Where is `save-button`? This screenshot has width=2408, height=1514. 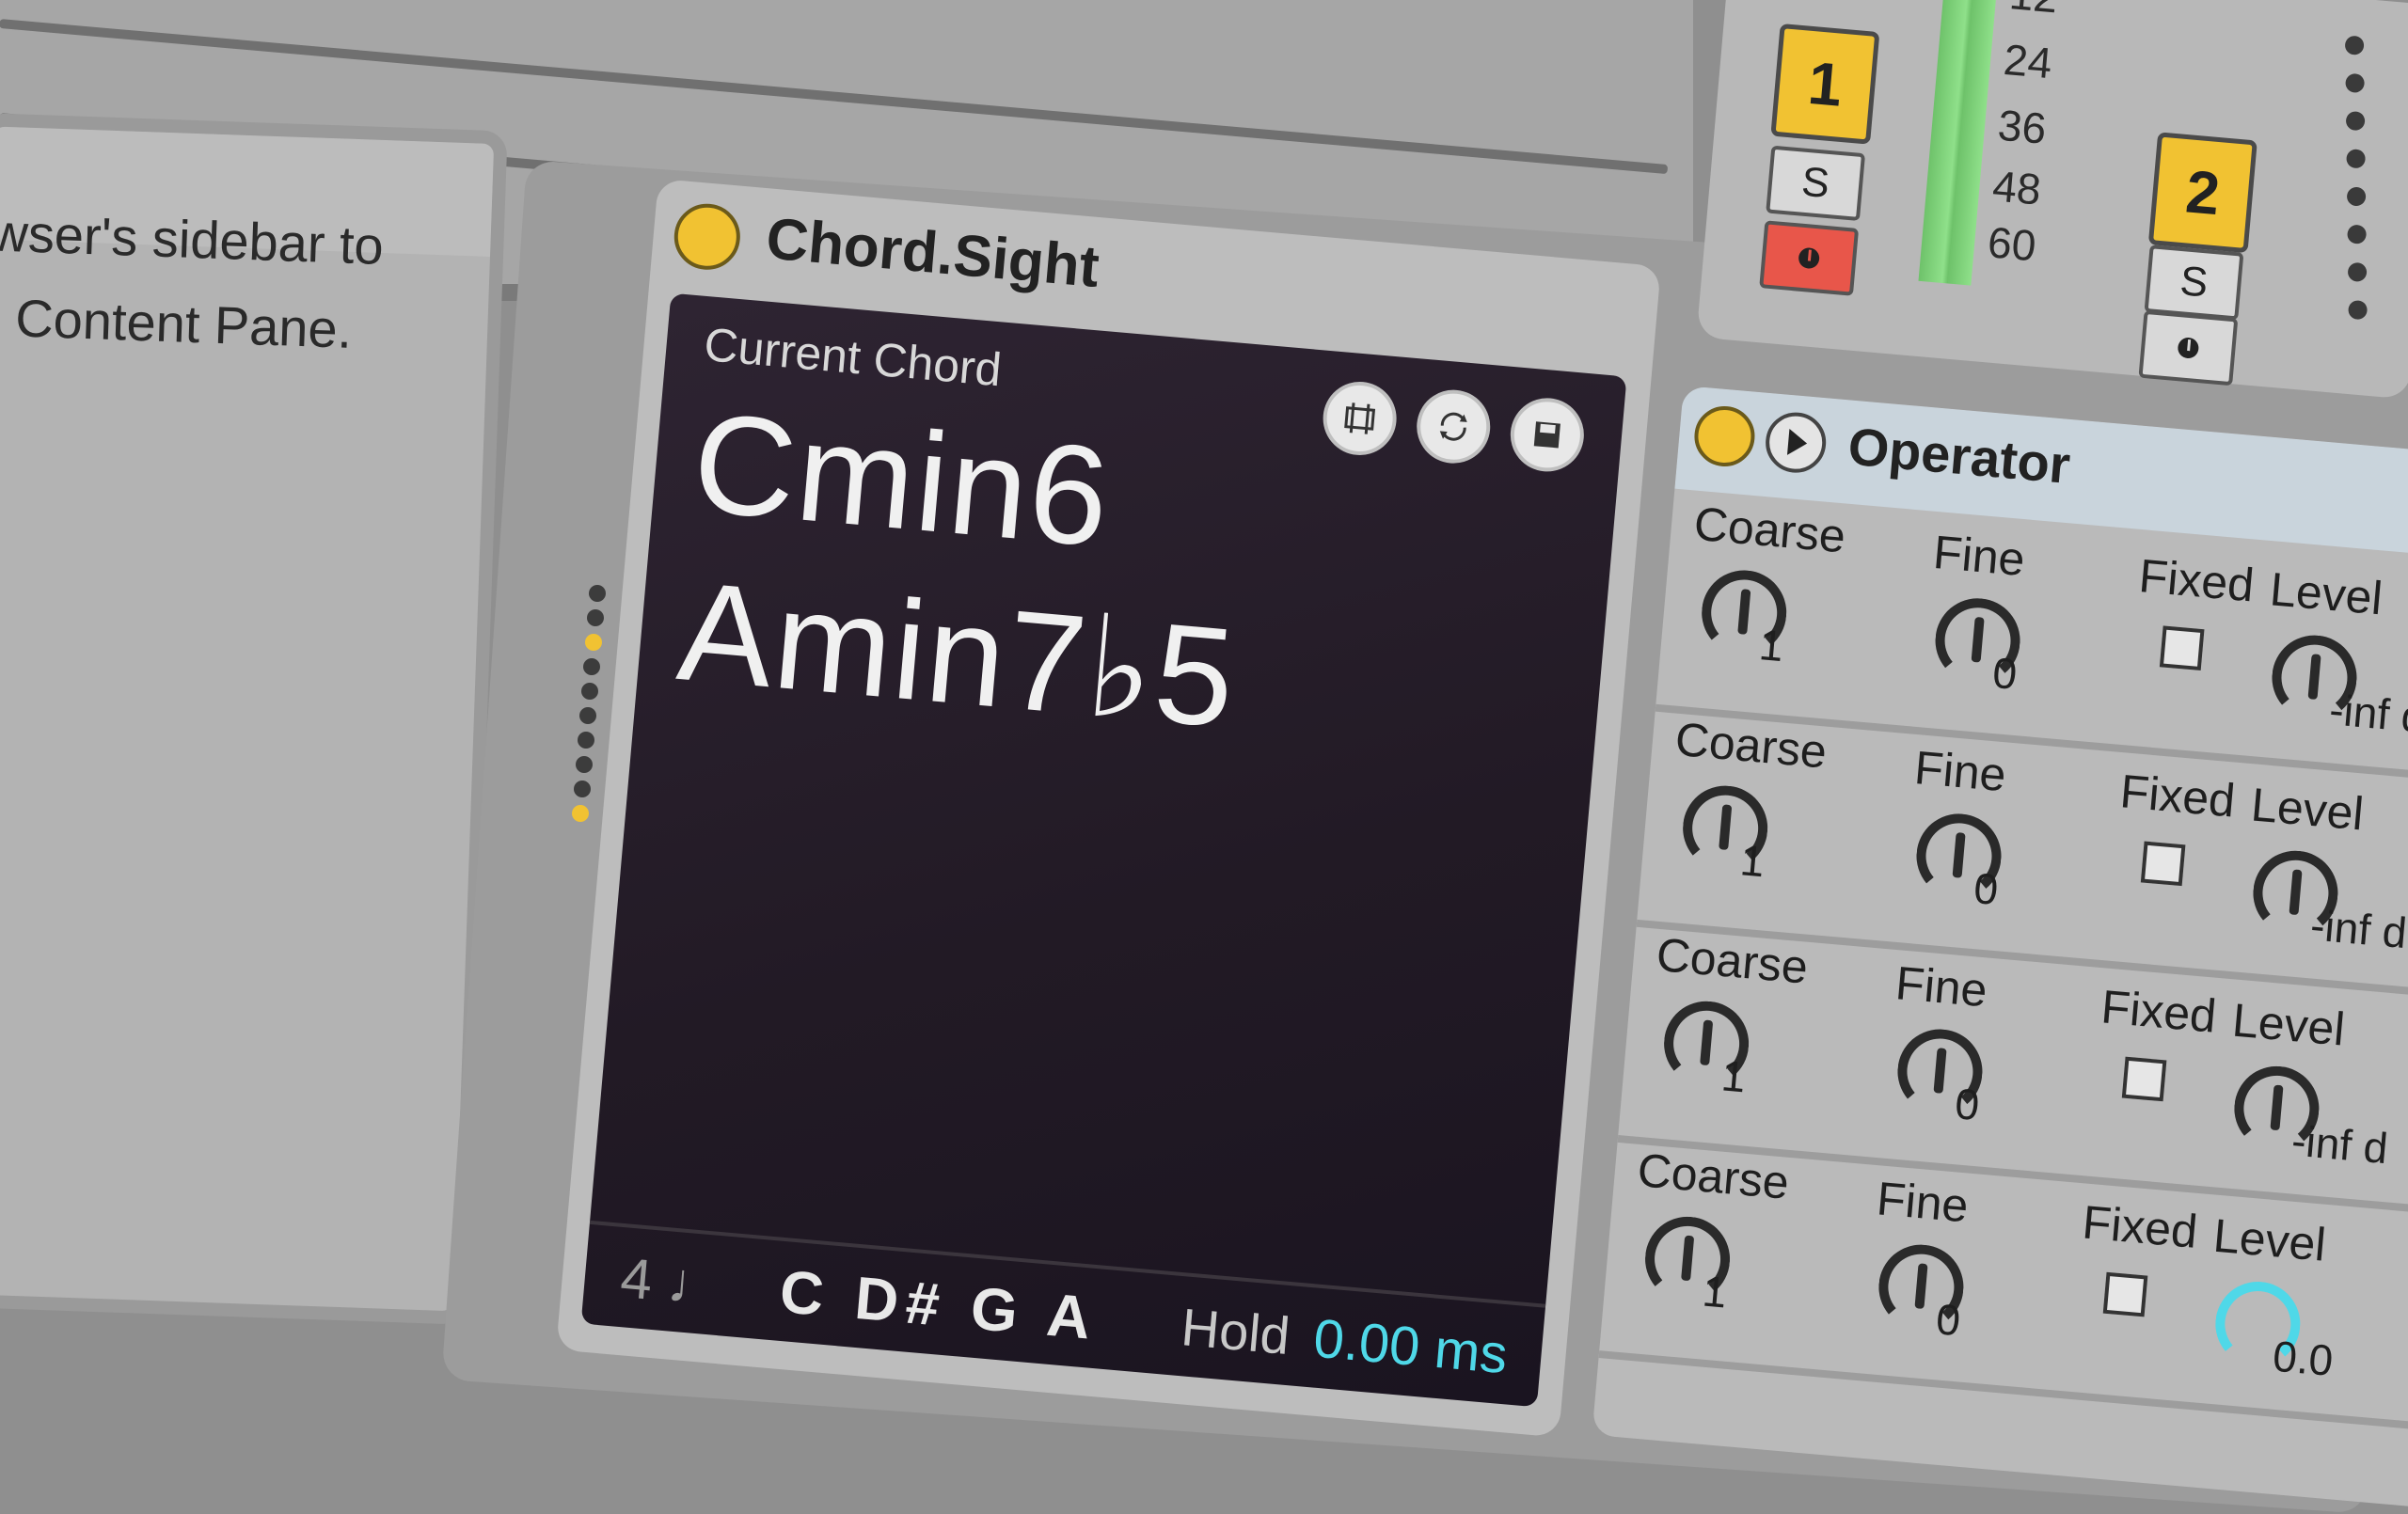 save-button is located at coordinates (1548, 435).